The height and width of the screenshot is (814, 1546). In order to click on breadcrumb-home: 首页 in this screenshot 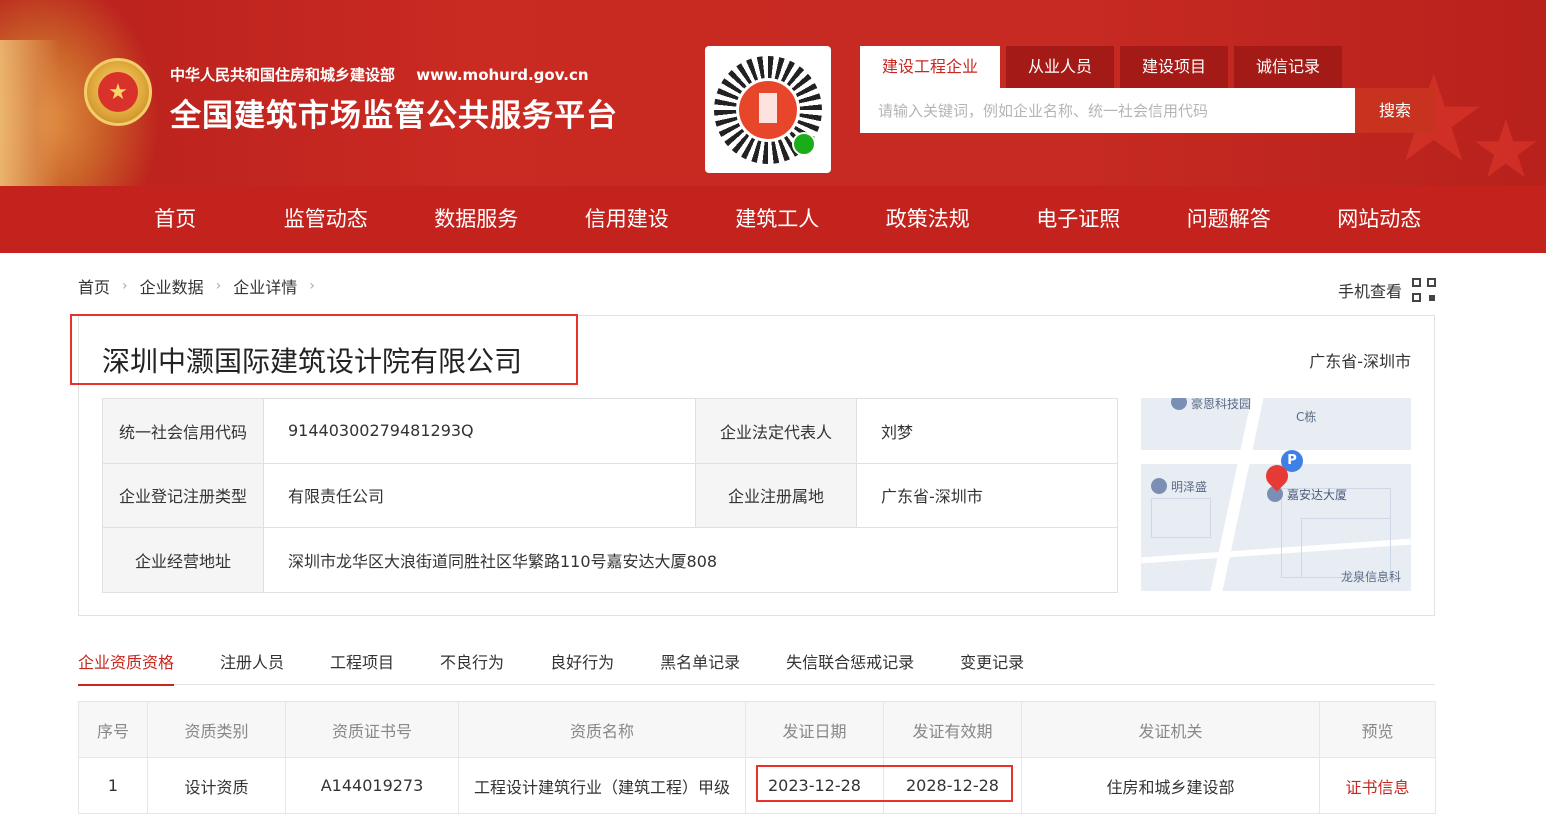, I will do `click(94, 286)`.